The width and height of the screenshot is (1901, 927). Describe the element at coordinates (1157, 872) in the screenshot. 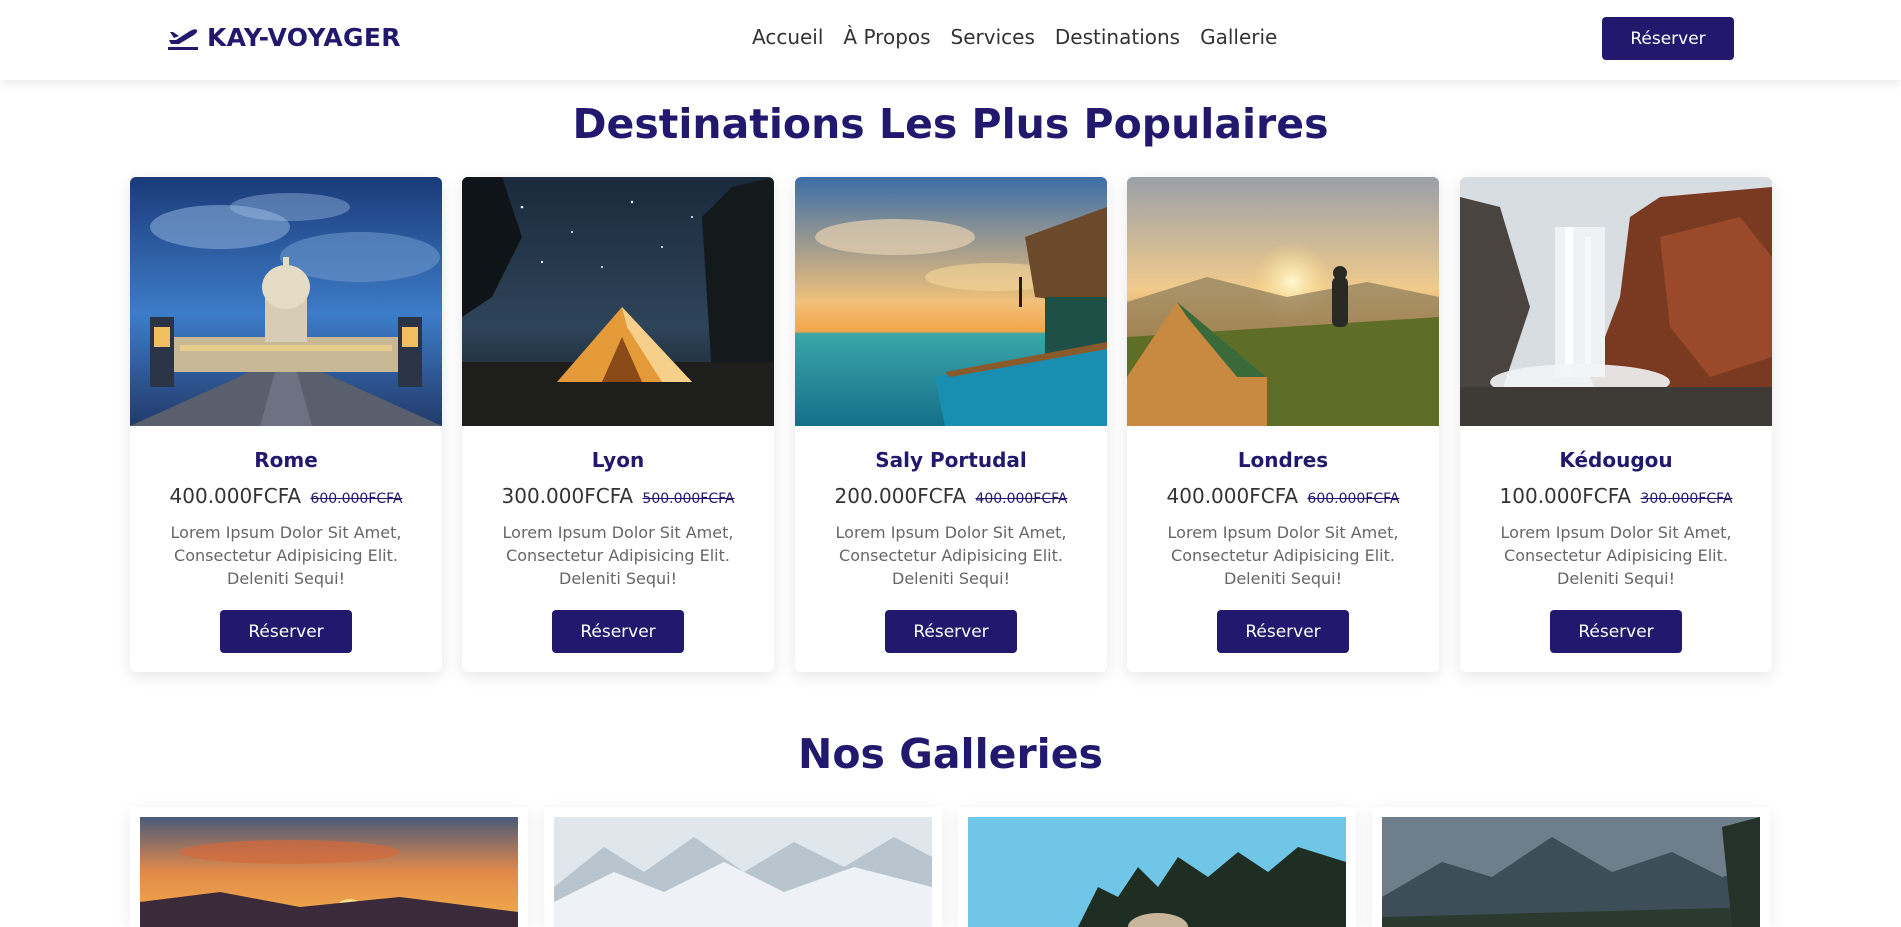

I see `forest-lake-photo` at that location.